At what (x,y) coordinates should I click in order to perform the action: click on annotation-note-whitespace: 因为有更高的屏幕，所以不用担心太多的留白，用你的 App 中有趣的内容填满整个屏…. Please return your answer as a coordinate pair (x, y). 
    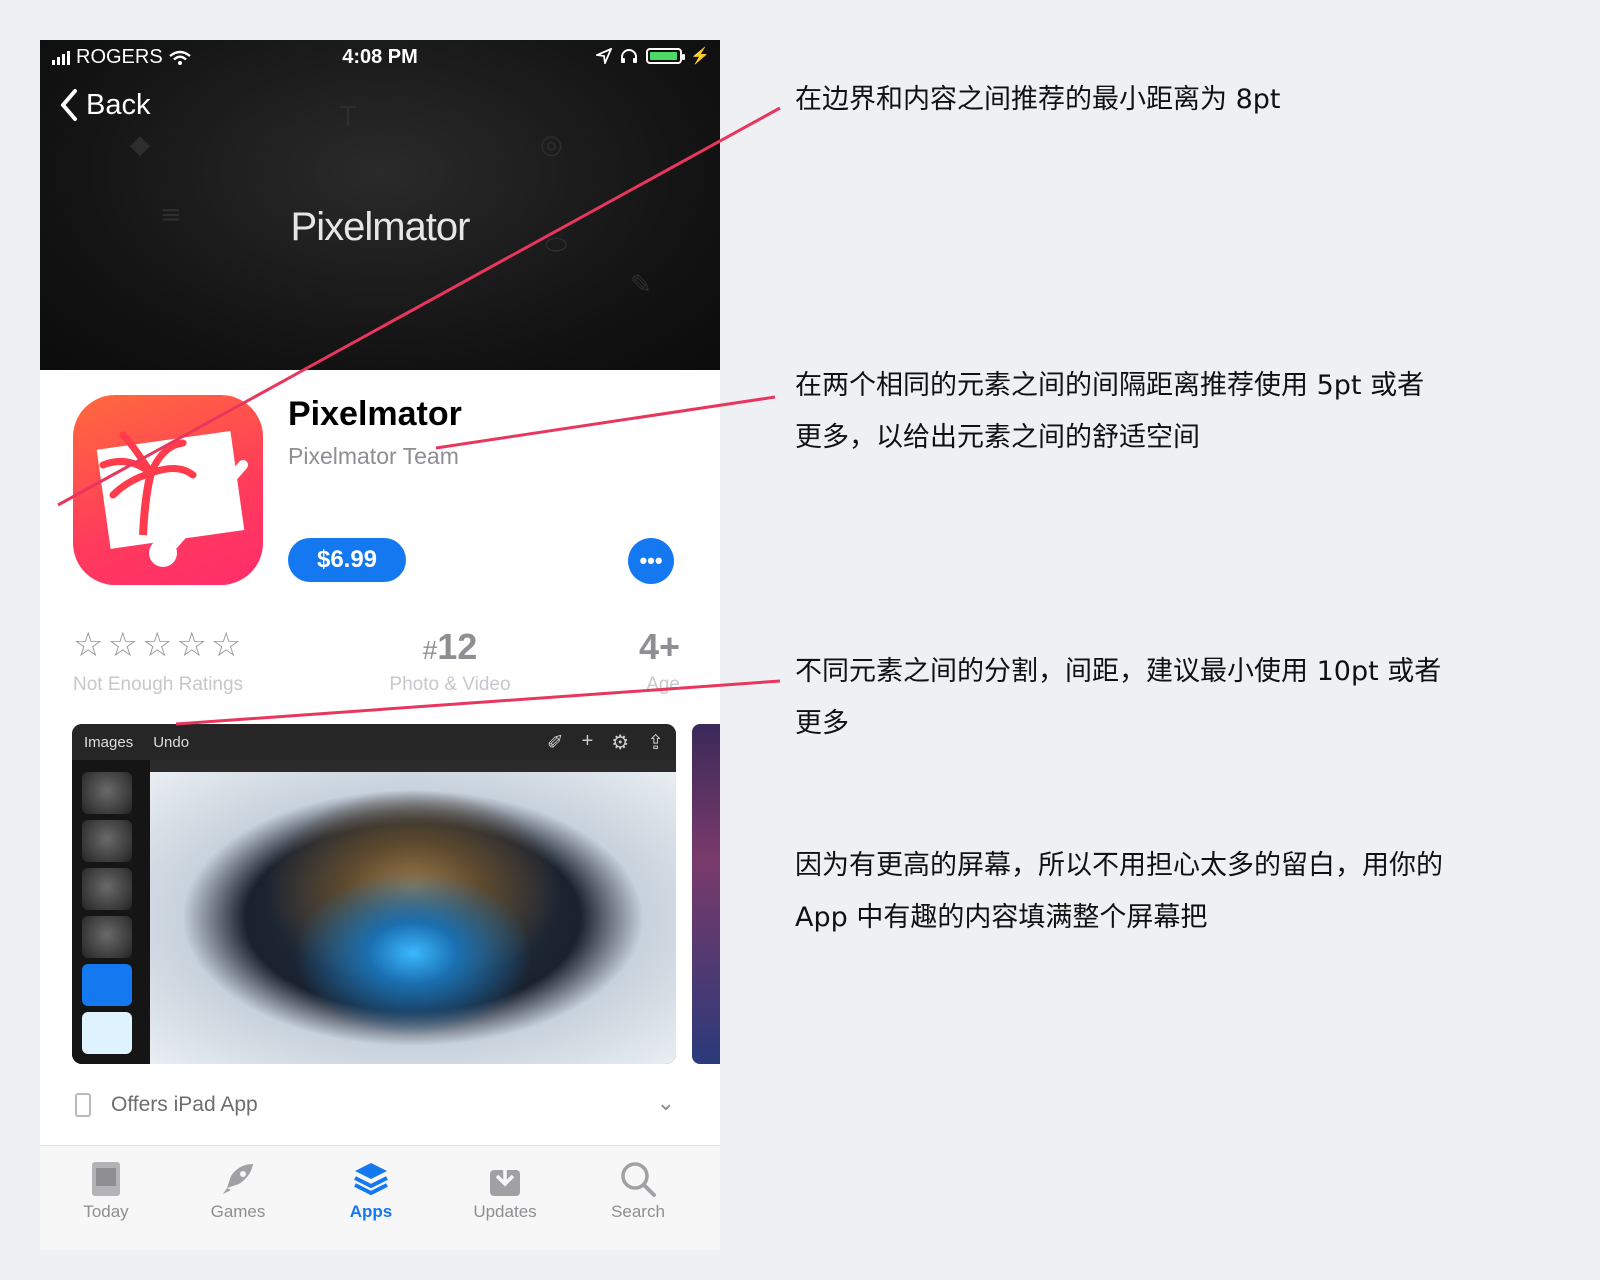
    Looking at the image, I should click on (1119, 891).